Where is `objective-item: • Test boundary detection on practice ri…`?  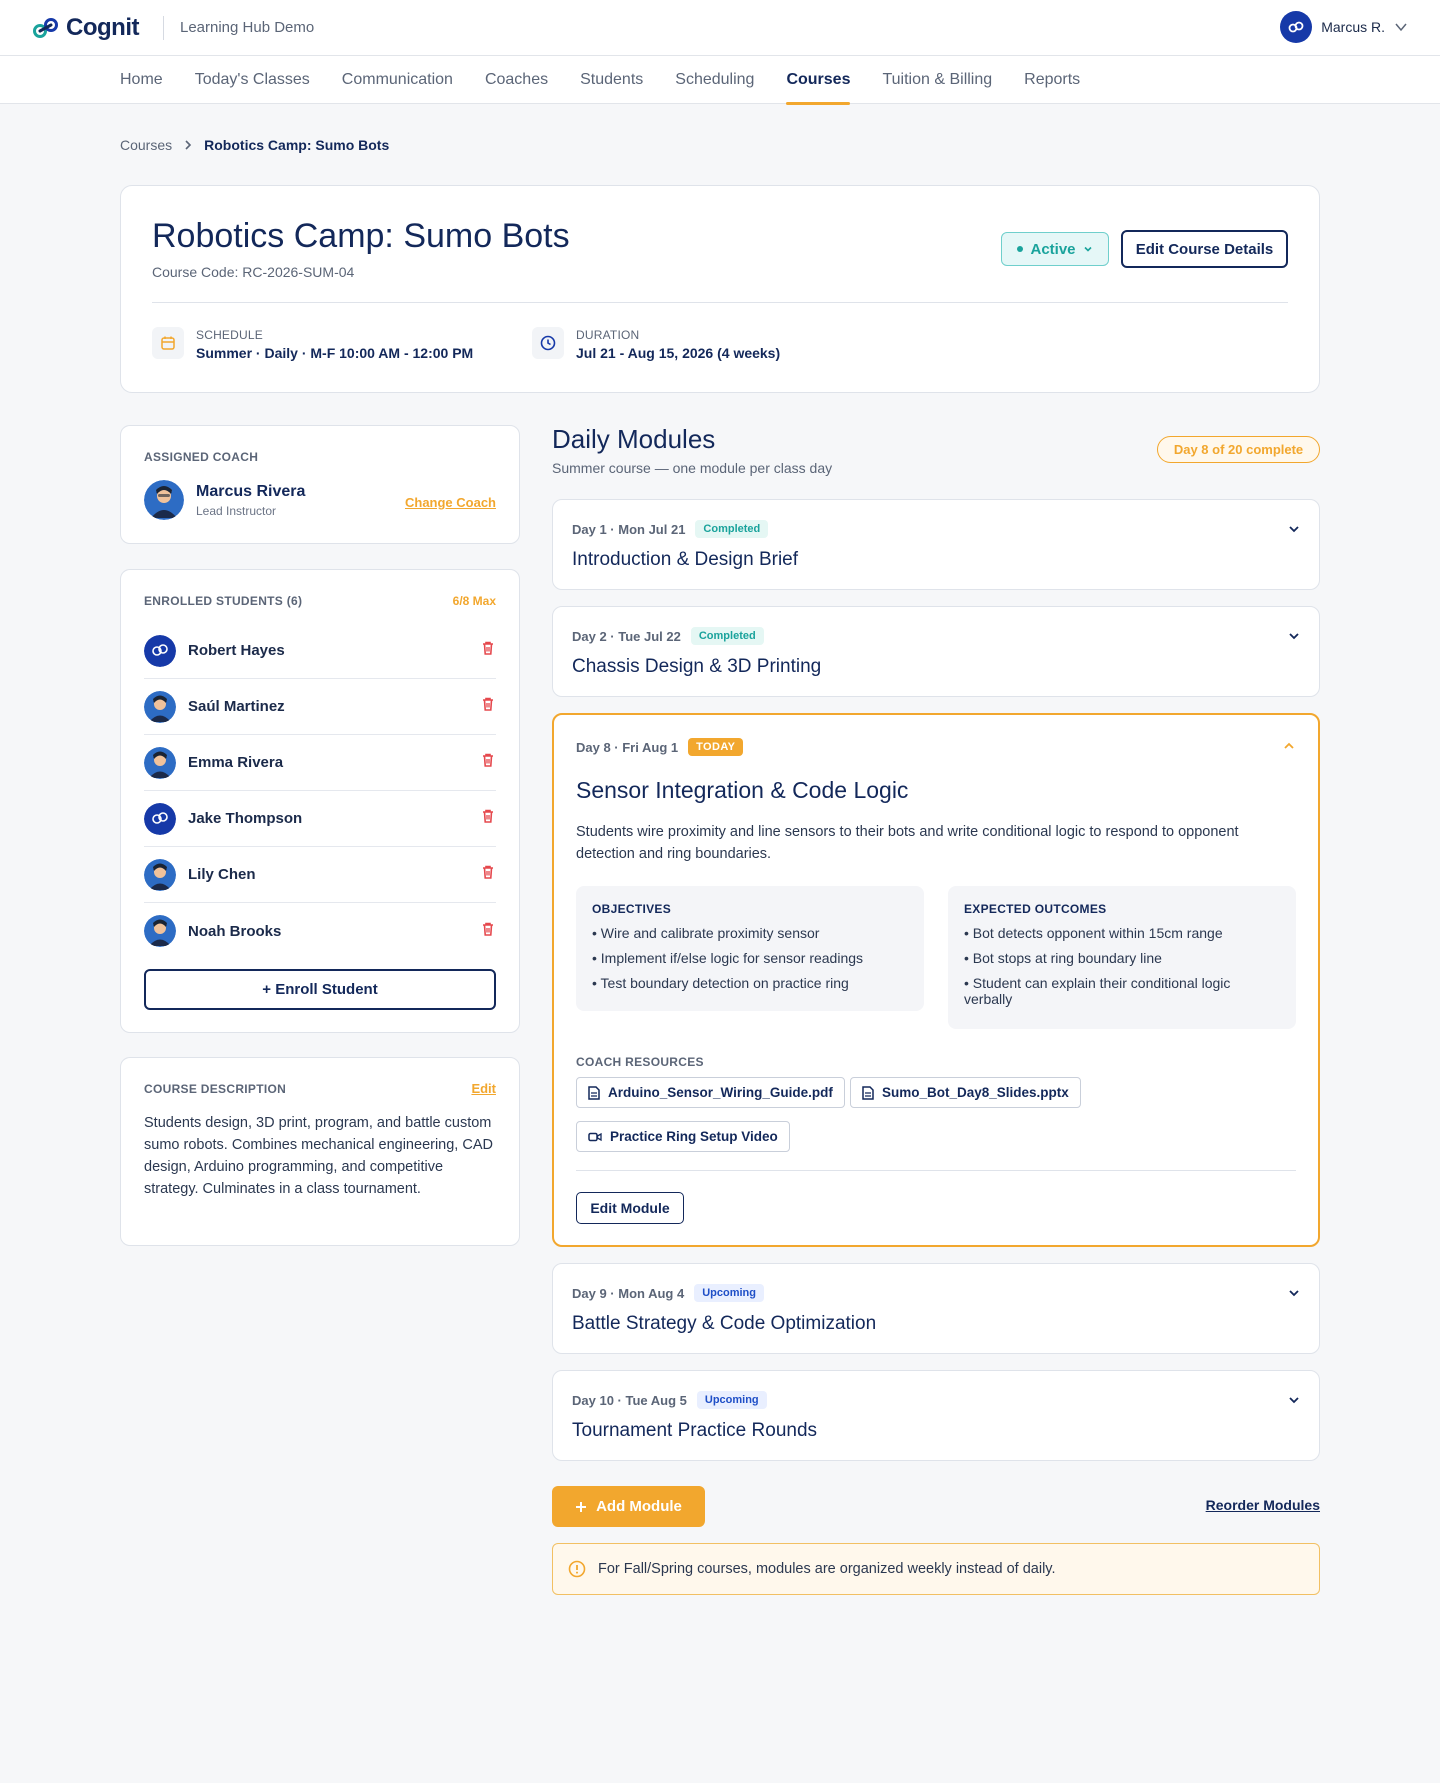
objective-item: • Test boundary detection on practice ri… is located at coordinates (720, 983).